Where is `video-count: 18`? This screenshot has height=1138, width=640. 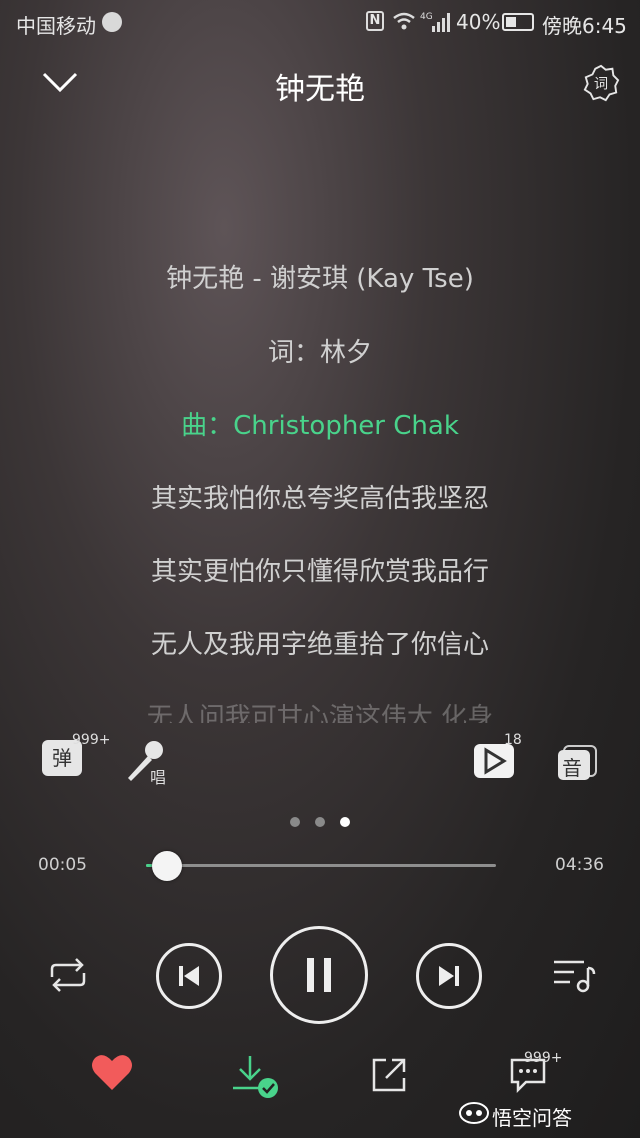
video-count: 18 is located at coordinates (513, 740).